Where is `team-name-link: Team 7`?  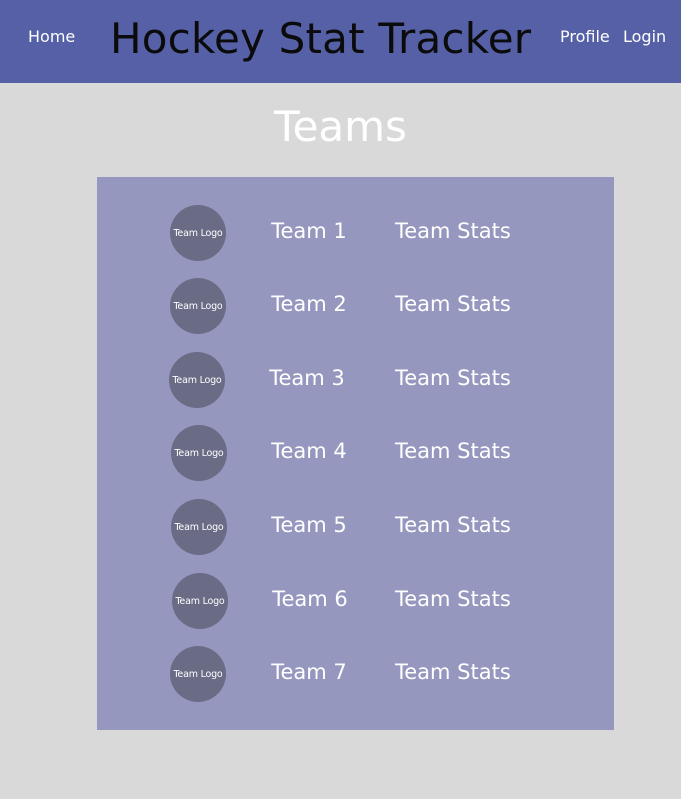
team-name-link: Team 7 is located at coordinates (309, 672).